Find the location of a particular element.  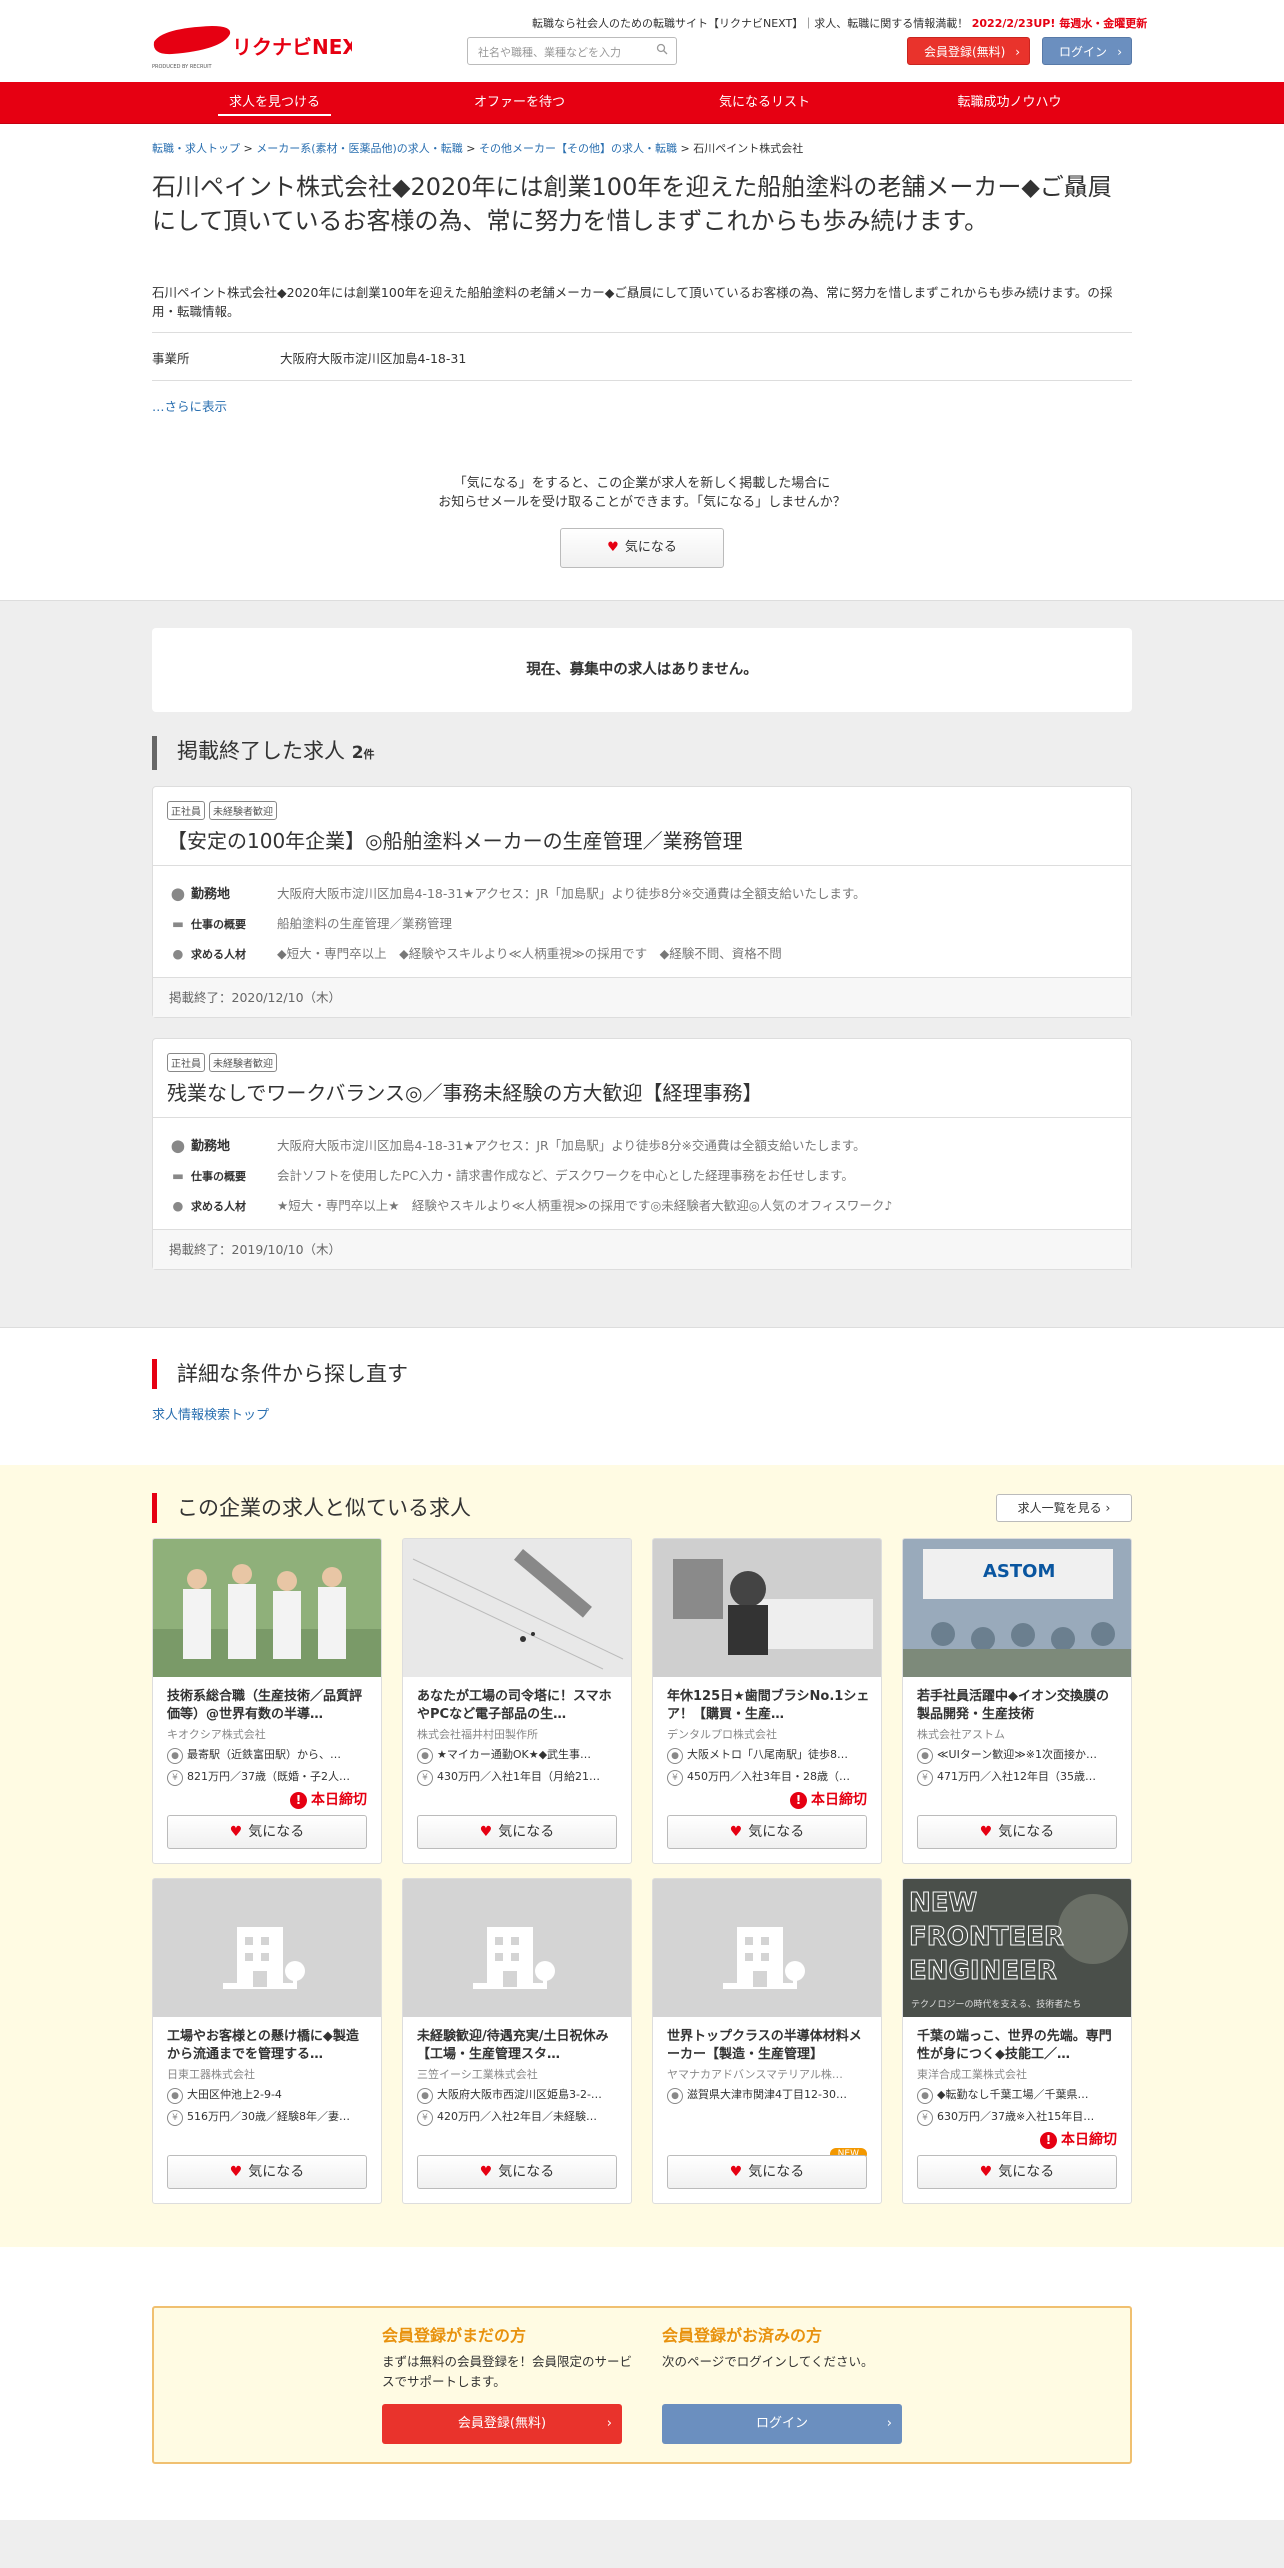

company-name: 東洋合成工業株式会社 is located at coordinates (972, 2074).